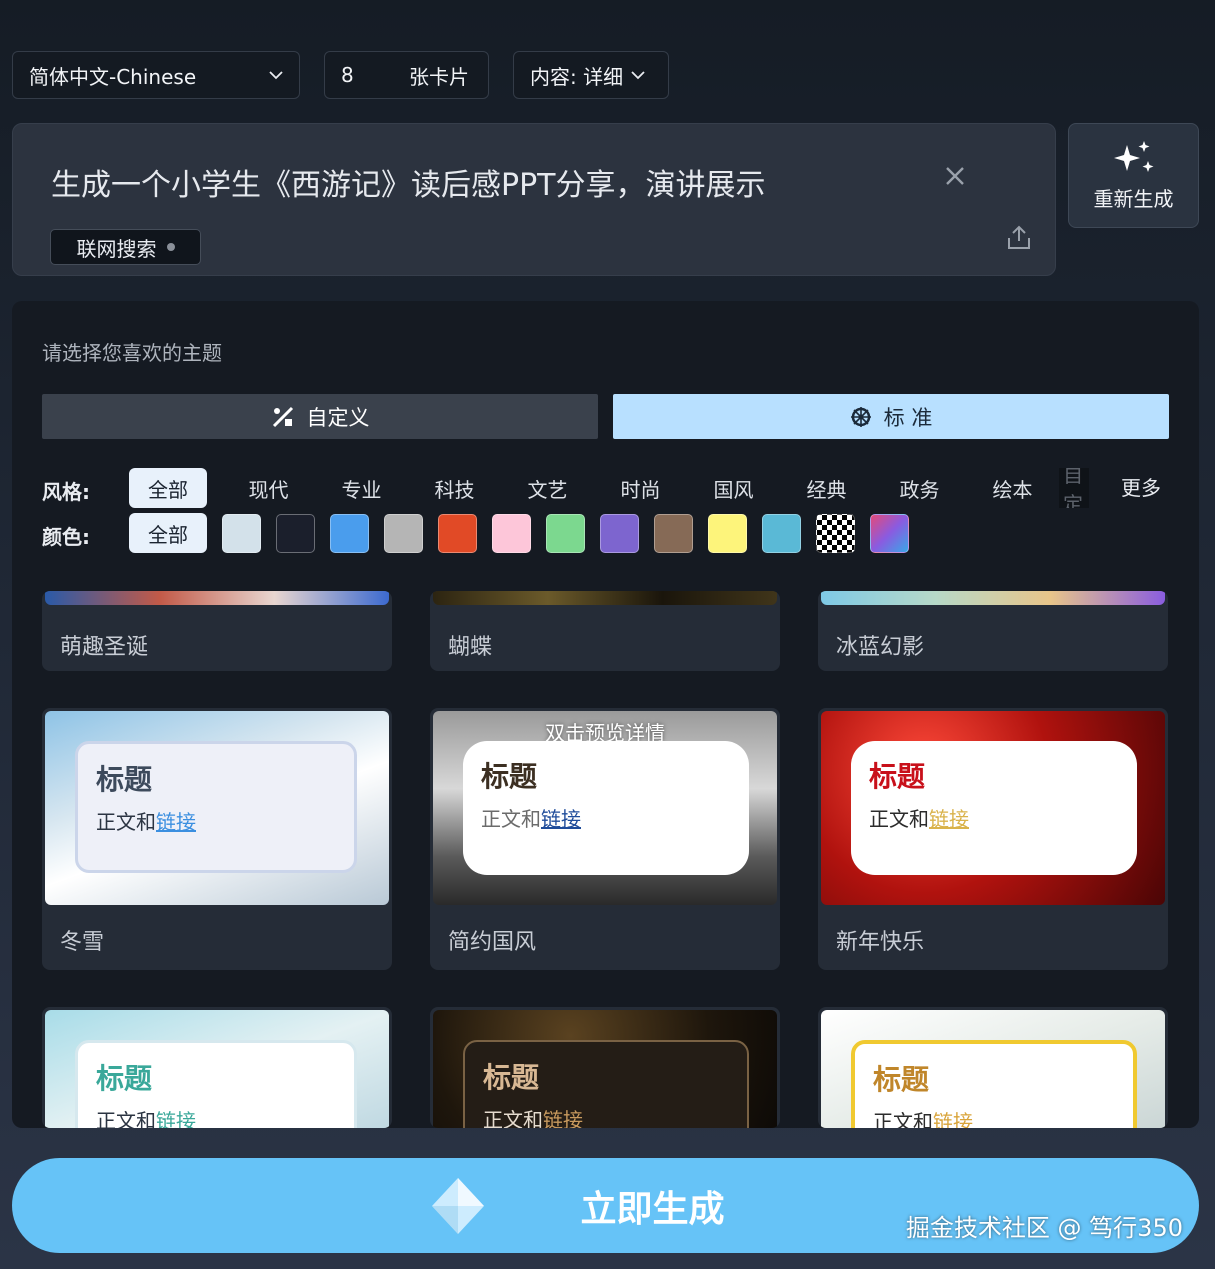  What do you see at coordinates (1141, 488) in the screenshot?
I see `more-styles-button: 更多` at bounding box center [1141, 488].